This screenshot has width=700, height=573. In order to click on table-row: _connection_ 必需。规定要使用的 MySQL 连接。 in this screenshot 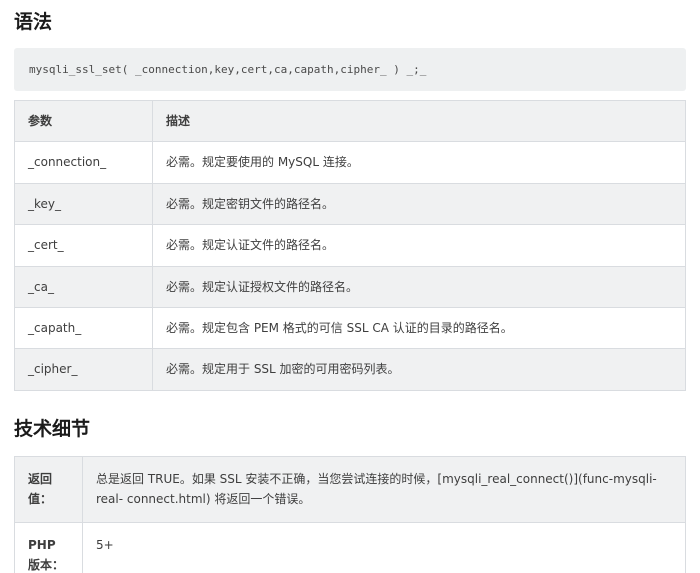, I will do `click(350, 162)`.